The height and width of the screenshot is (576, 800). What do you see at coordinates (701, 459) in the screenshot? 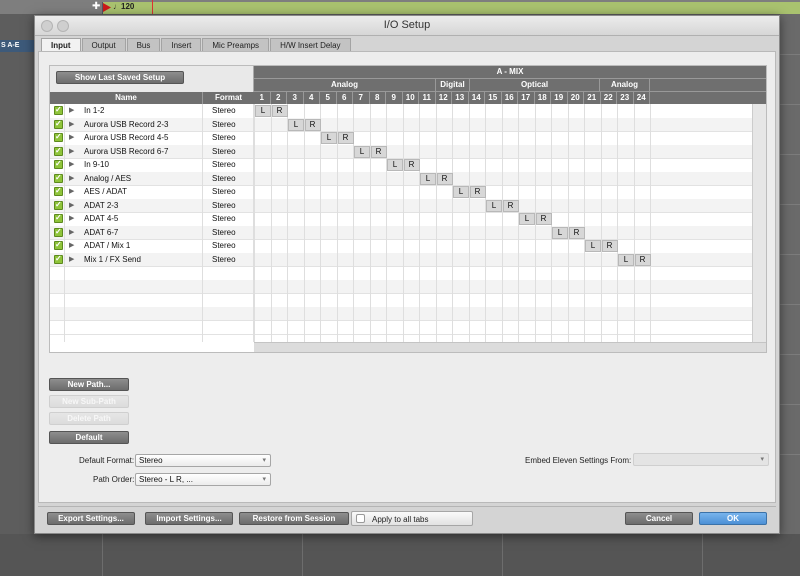
I see `embed-settings-select: ▾` at bounding box center [701, 459].